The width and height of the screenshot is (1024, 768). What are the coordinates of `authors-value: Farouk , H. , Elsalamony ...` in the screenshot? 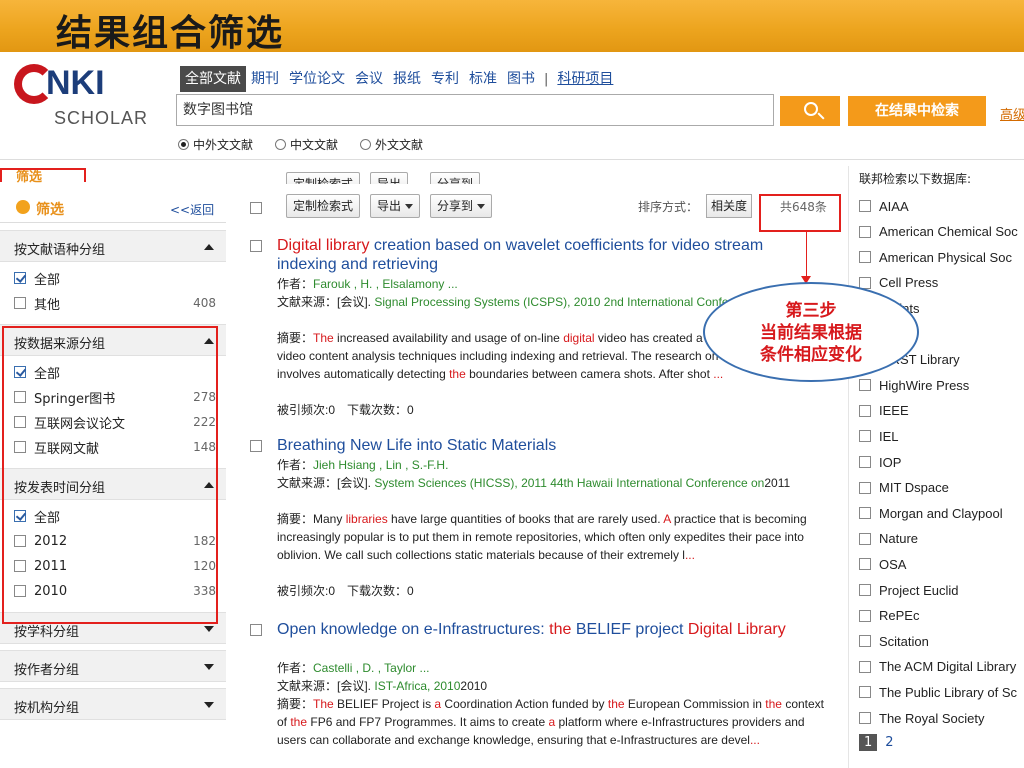 It's located at (385, 284).